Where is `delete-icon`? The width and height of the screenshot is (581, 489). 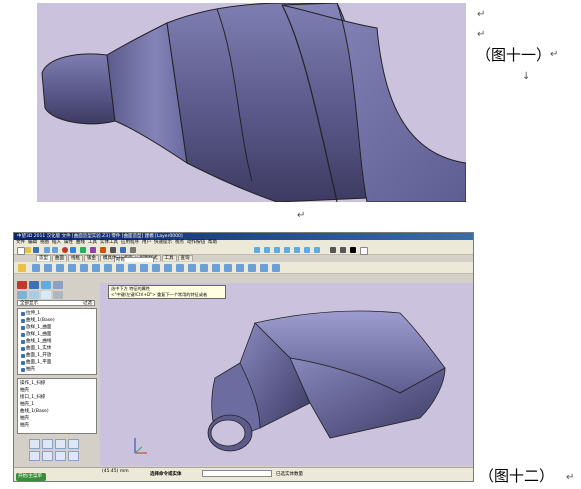
delete-icon is located at coordinates (60, 456).